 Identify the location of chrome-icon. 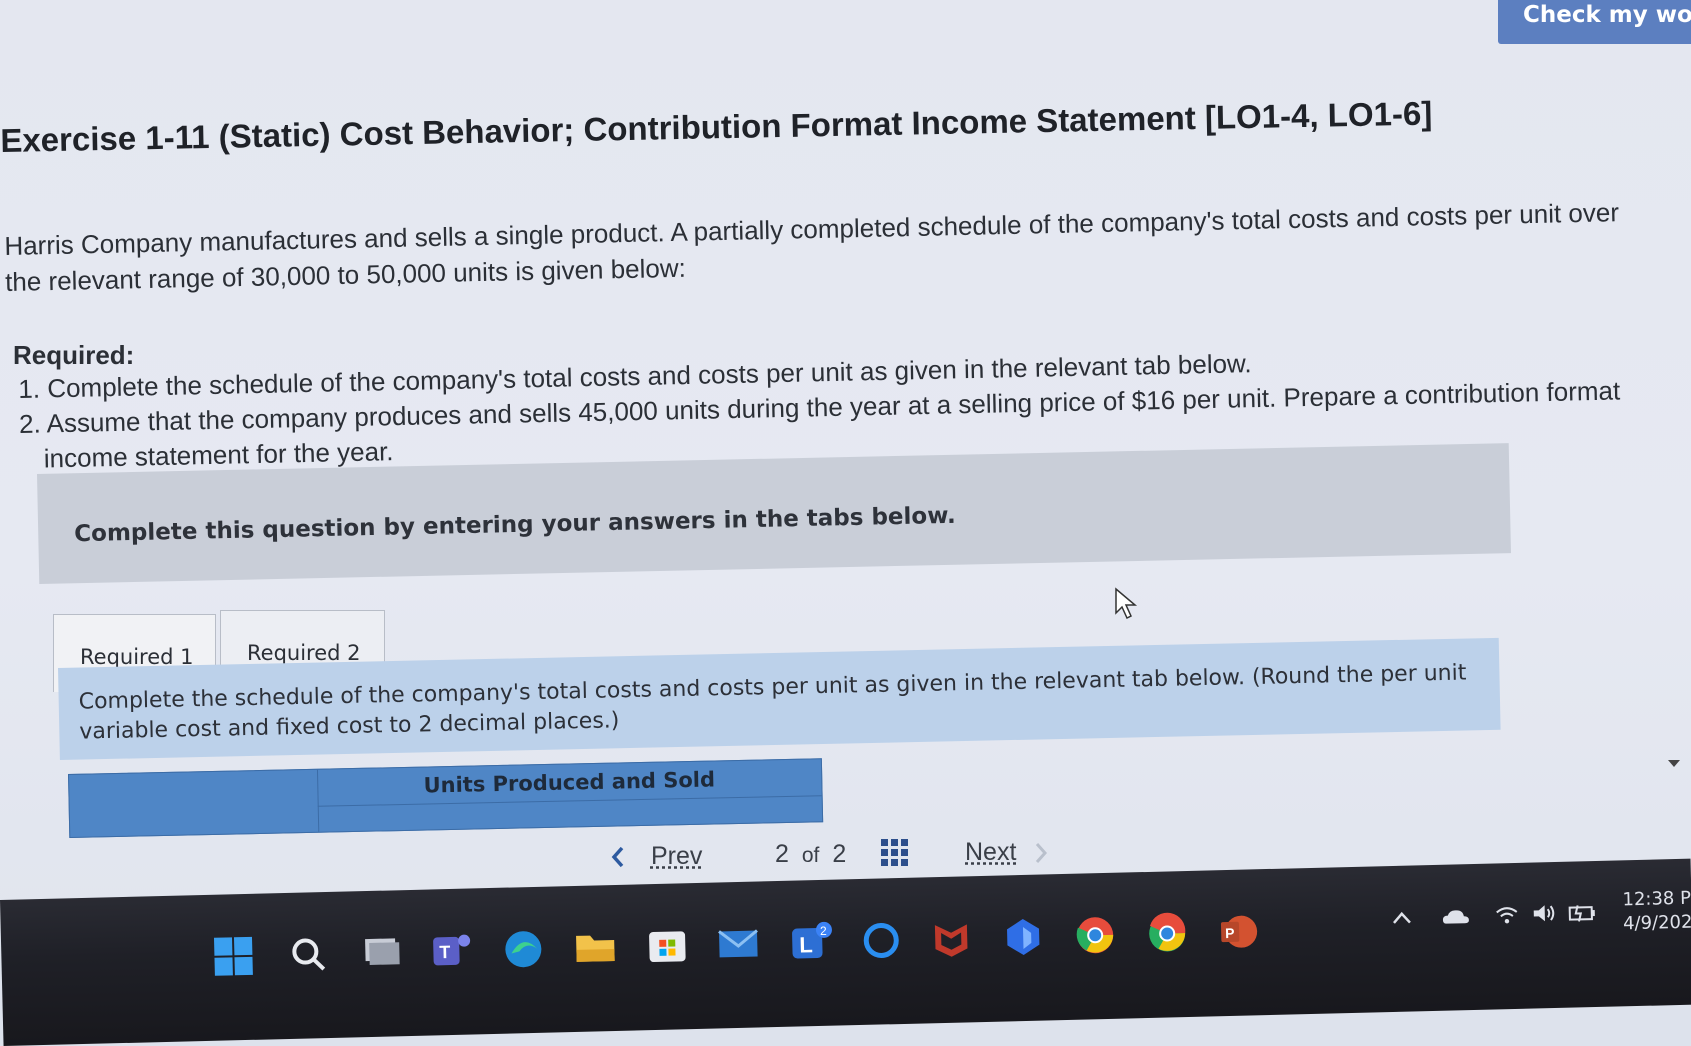
(1095, 935).